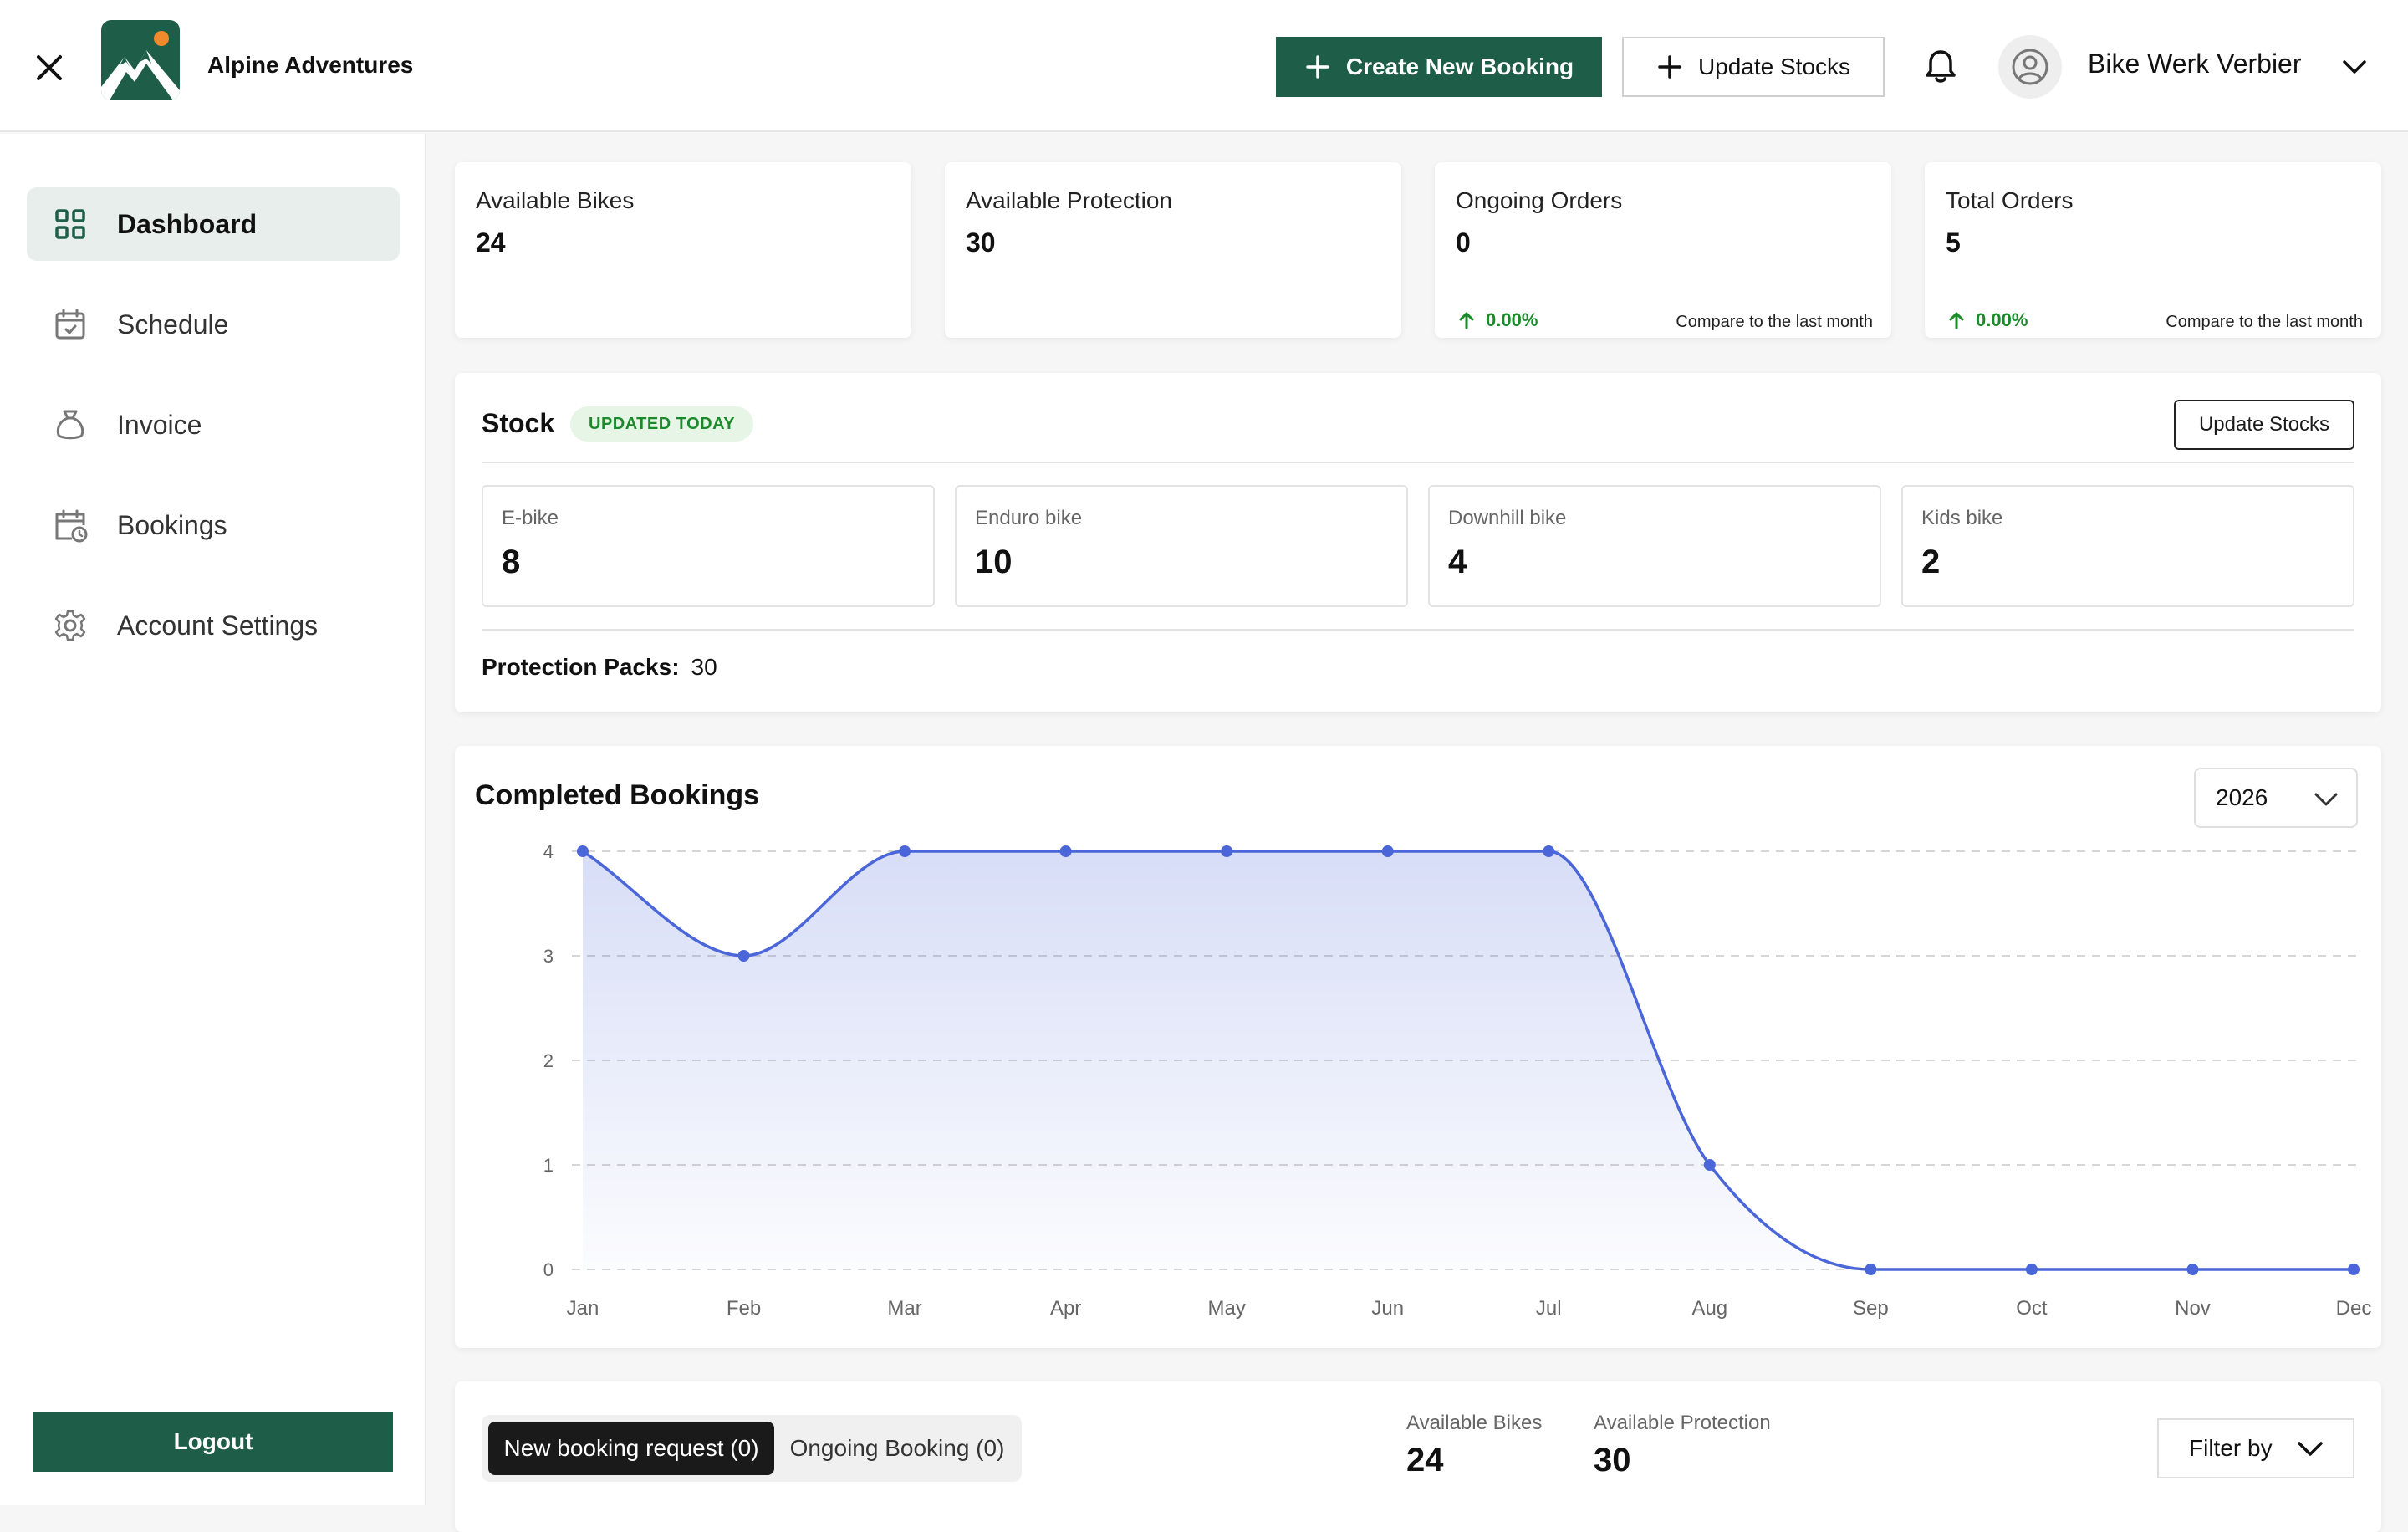 The image size is (2408, 1532). I want to click on logout-button: Logout, so click(213, 1442).